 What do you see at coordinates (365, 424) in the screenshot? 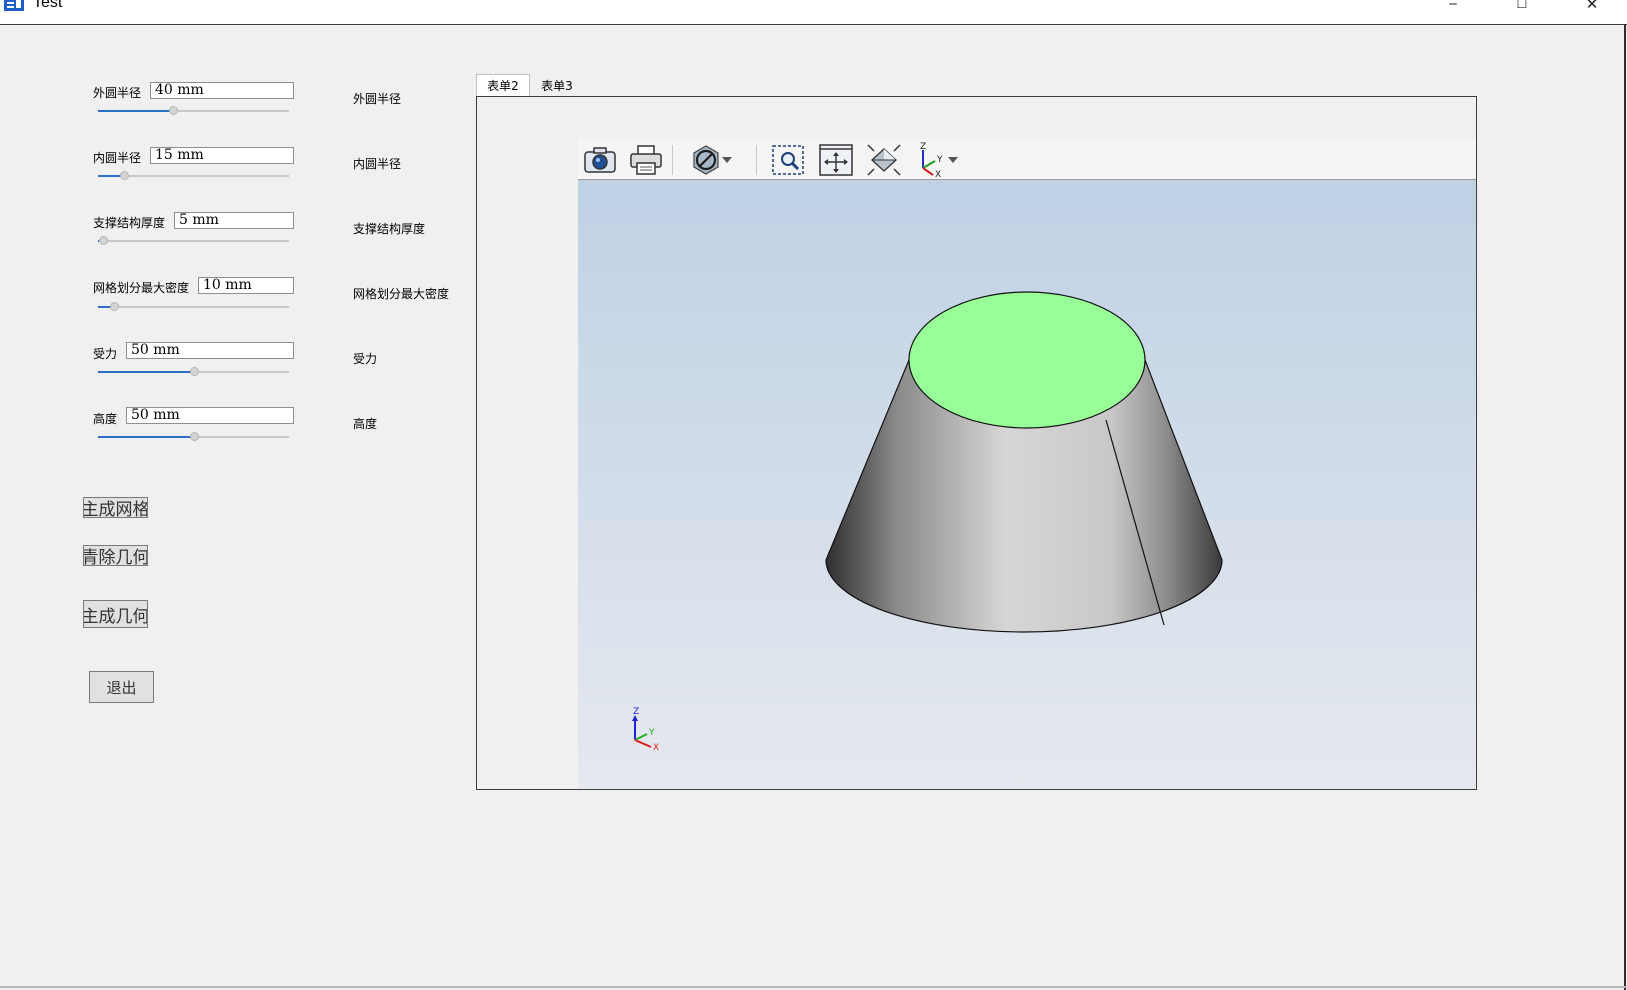
I see `height-display: 高度` at bounding box center [365, 424].